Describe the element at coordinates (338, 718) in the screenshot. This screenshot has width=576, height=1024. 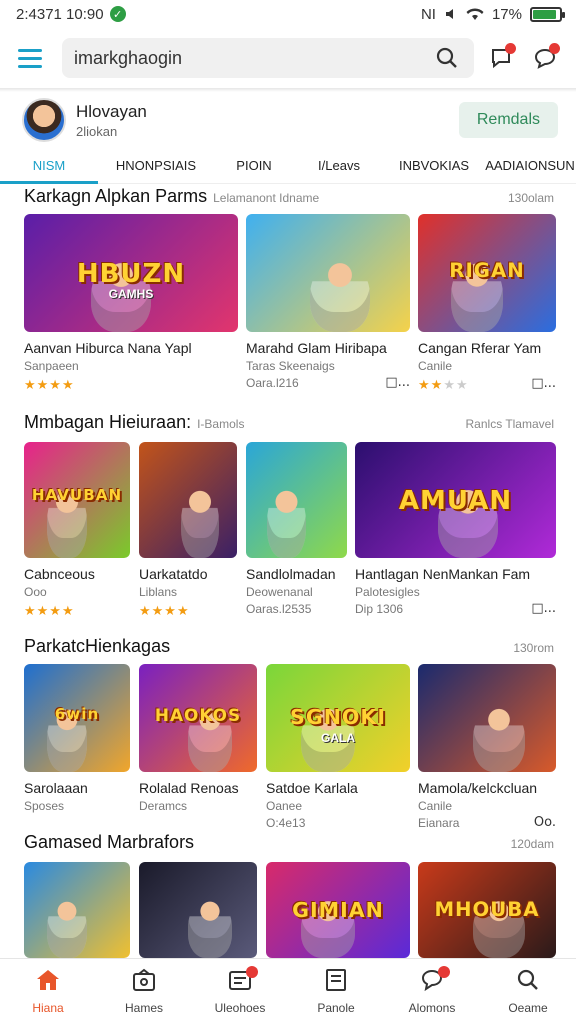
I see `game-thumbnail: SGNOKI GALA` at that location.